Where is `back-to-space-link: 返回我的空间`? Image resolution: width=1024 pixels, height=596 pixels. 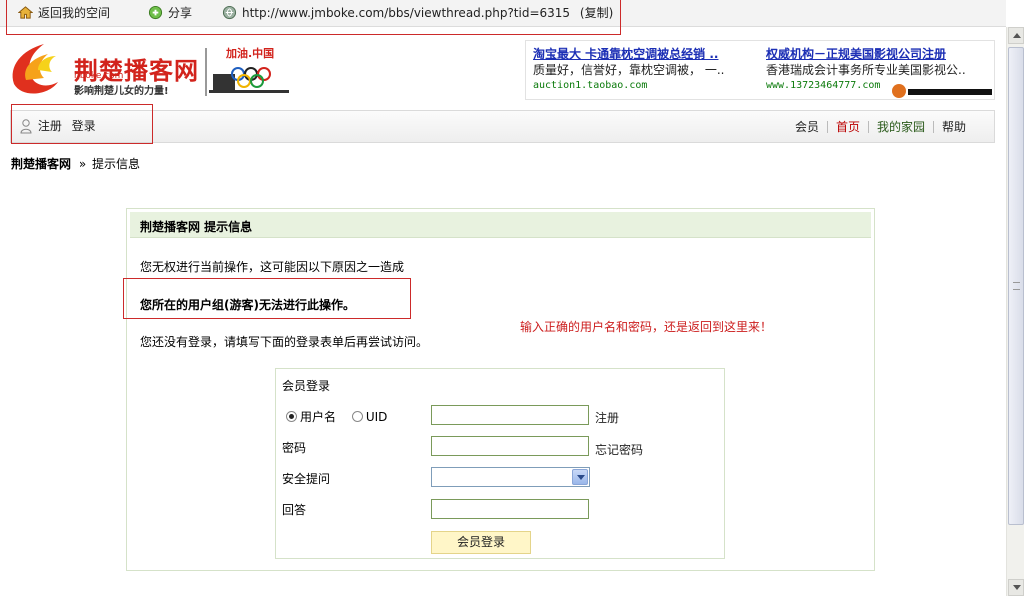 back-to-space-link: 返回我的空间 is located at coordinates (64, 13).